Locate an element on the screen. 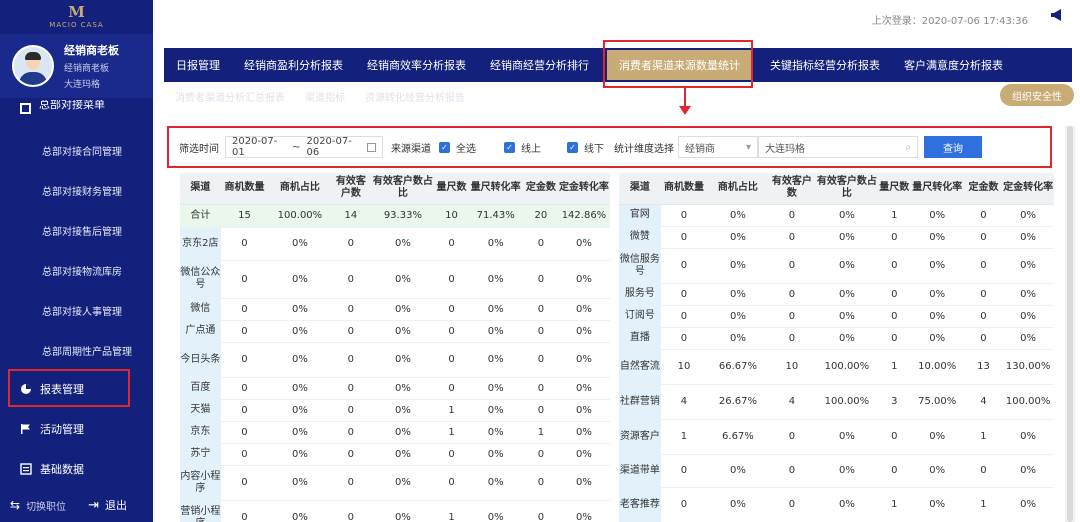 This screenshot has width=1080, height=522. checkbox-offline: ✓ is located at coordinates (572, 147).